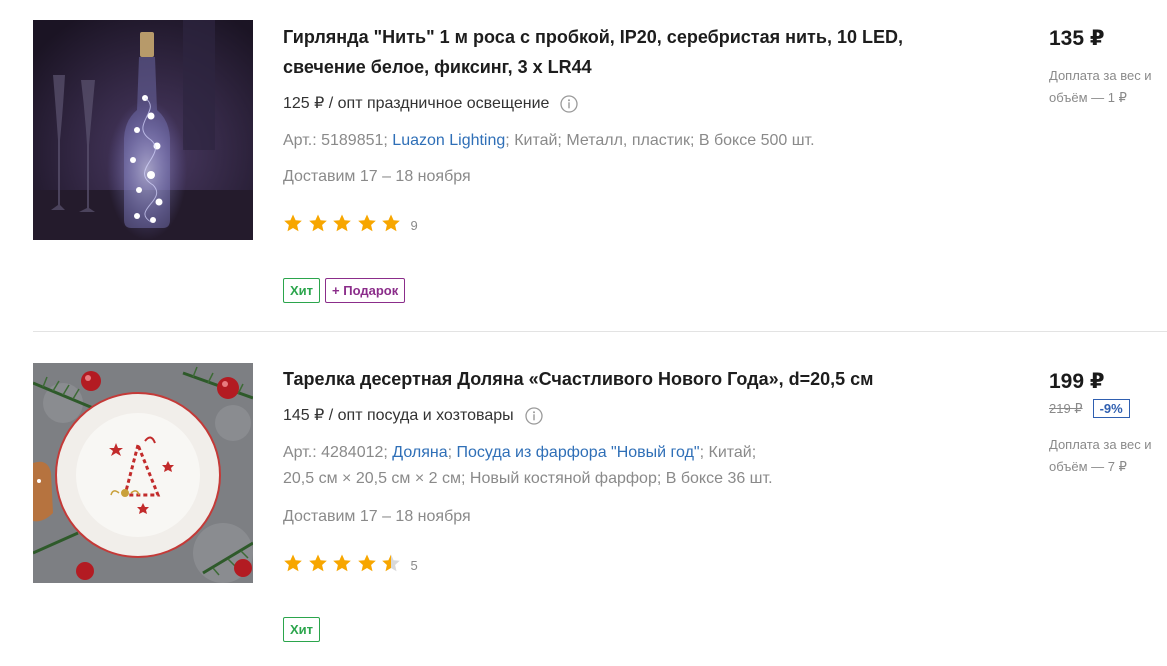 The image size is (1167, 666). Describe the element at coordinates (756, 140) in the screenshot. I see `meta-box-qty: В боксе 500 шт.` at that location.